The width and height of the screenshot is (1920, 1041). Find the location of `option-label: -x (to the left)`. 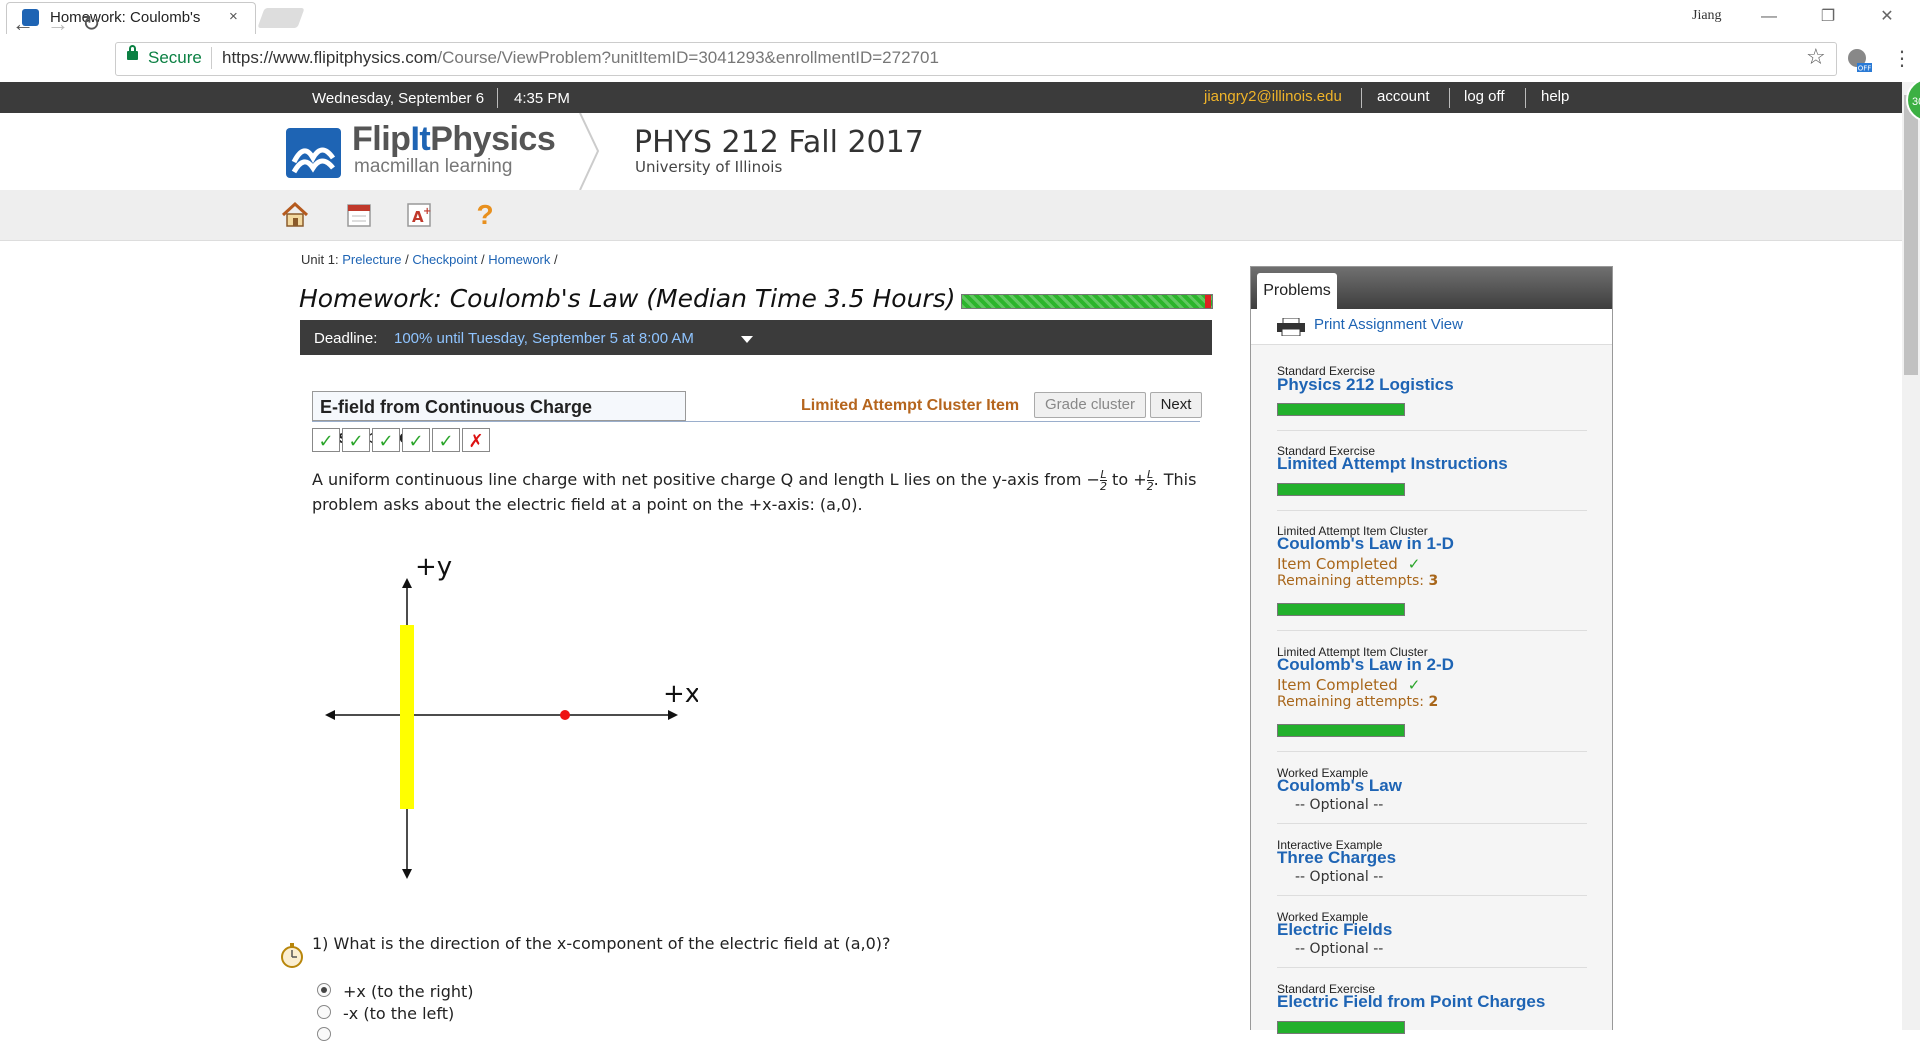

option-label: -x (to the left) is located at coordinates (398, 1013).